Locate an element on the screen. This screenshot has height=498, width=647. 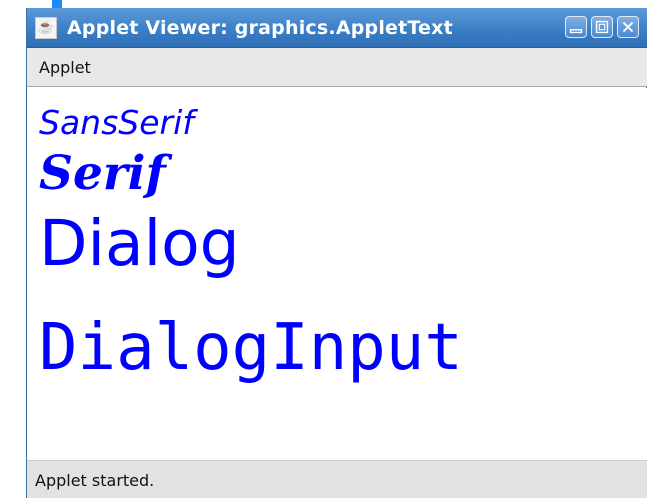
java-cup-icon: ☕ is located at coordinates (46, 27).